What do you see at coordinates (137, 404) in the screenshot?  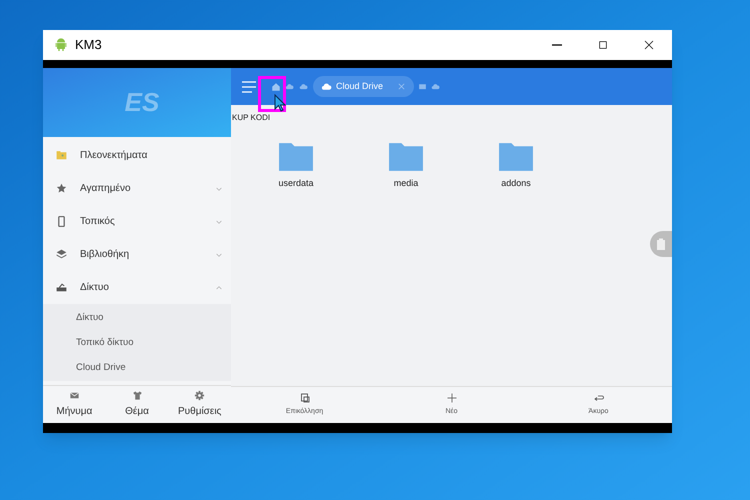 I see `sidebar-bottom-button: Θέμα` at bounding box center [137, 404].